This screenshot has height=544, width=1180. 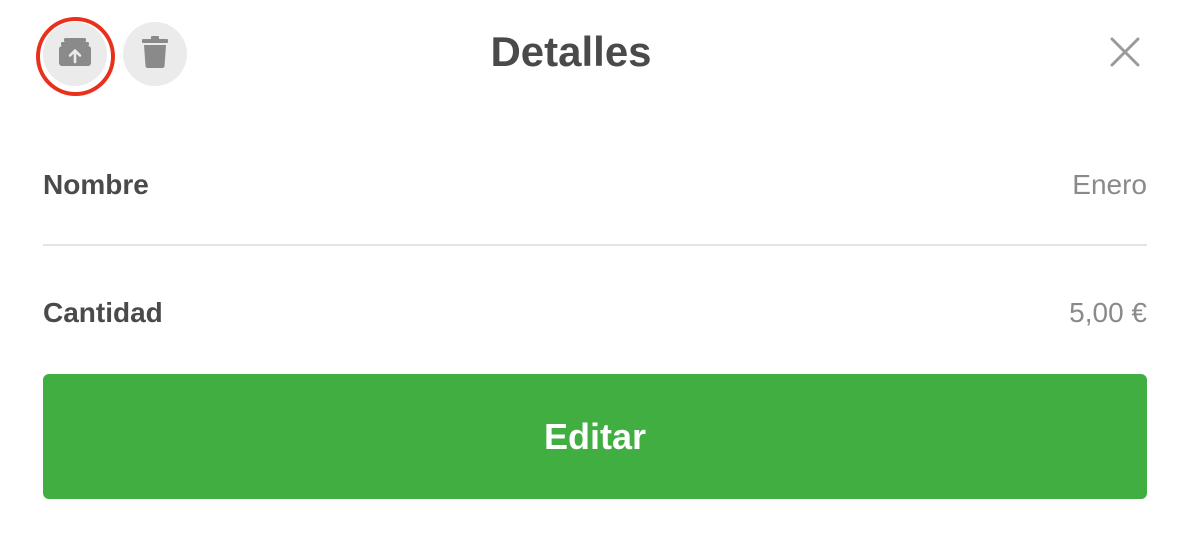 What do you see at coordinates (103, 312) in the screenshot?
I see `amount-label: Cantidad` at bounding box center [103, 312].